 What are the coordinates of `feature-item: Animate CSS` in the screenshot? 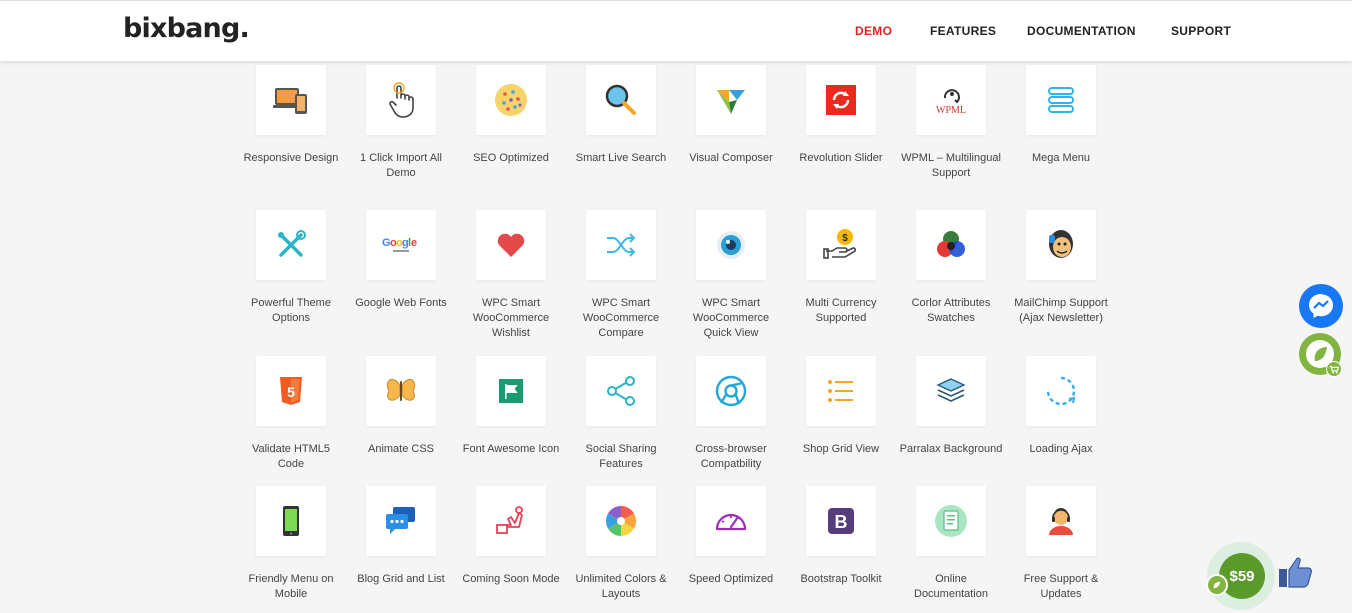 It's located at (401, 406).